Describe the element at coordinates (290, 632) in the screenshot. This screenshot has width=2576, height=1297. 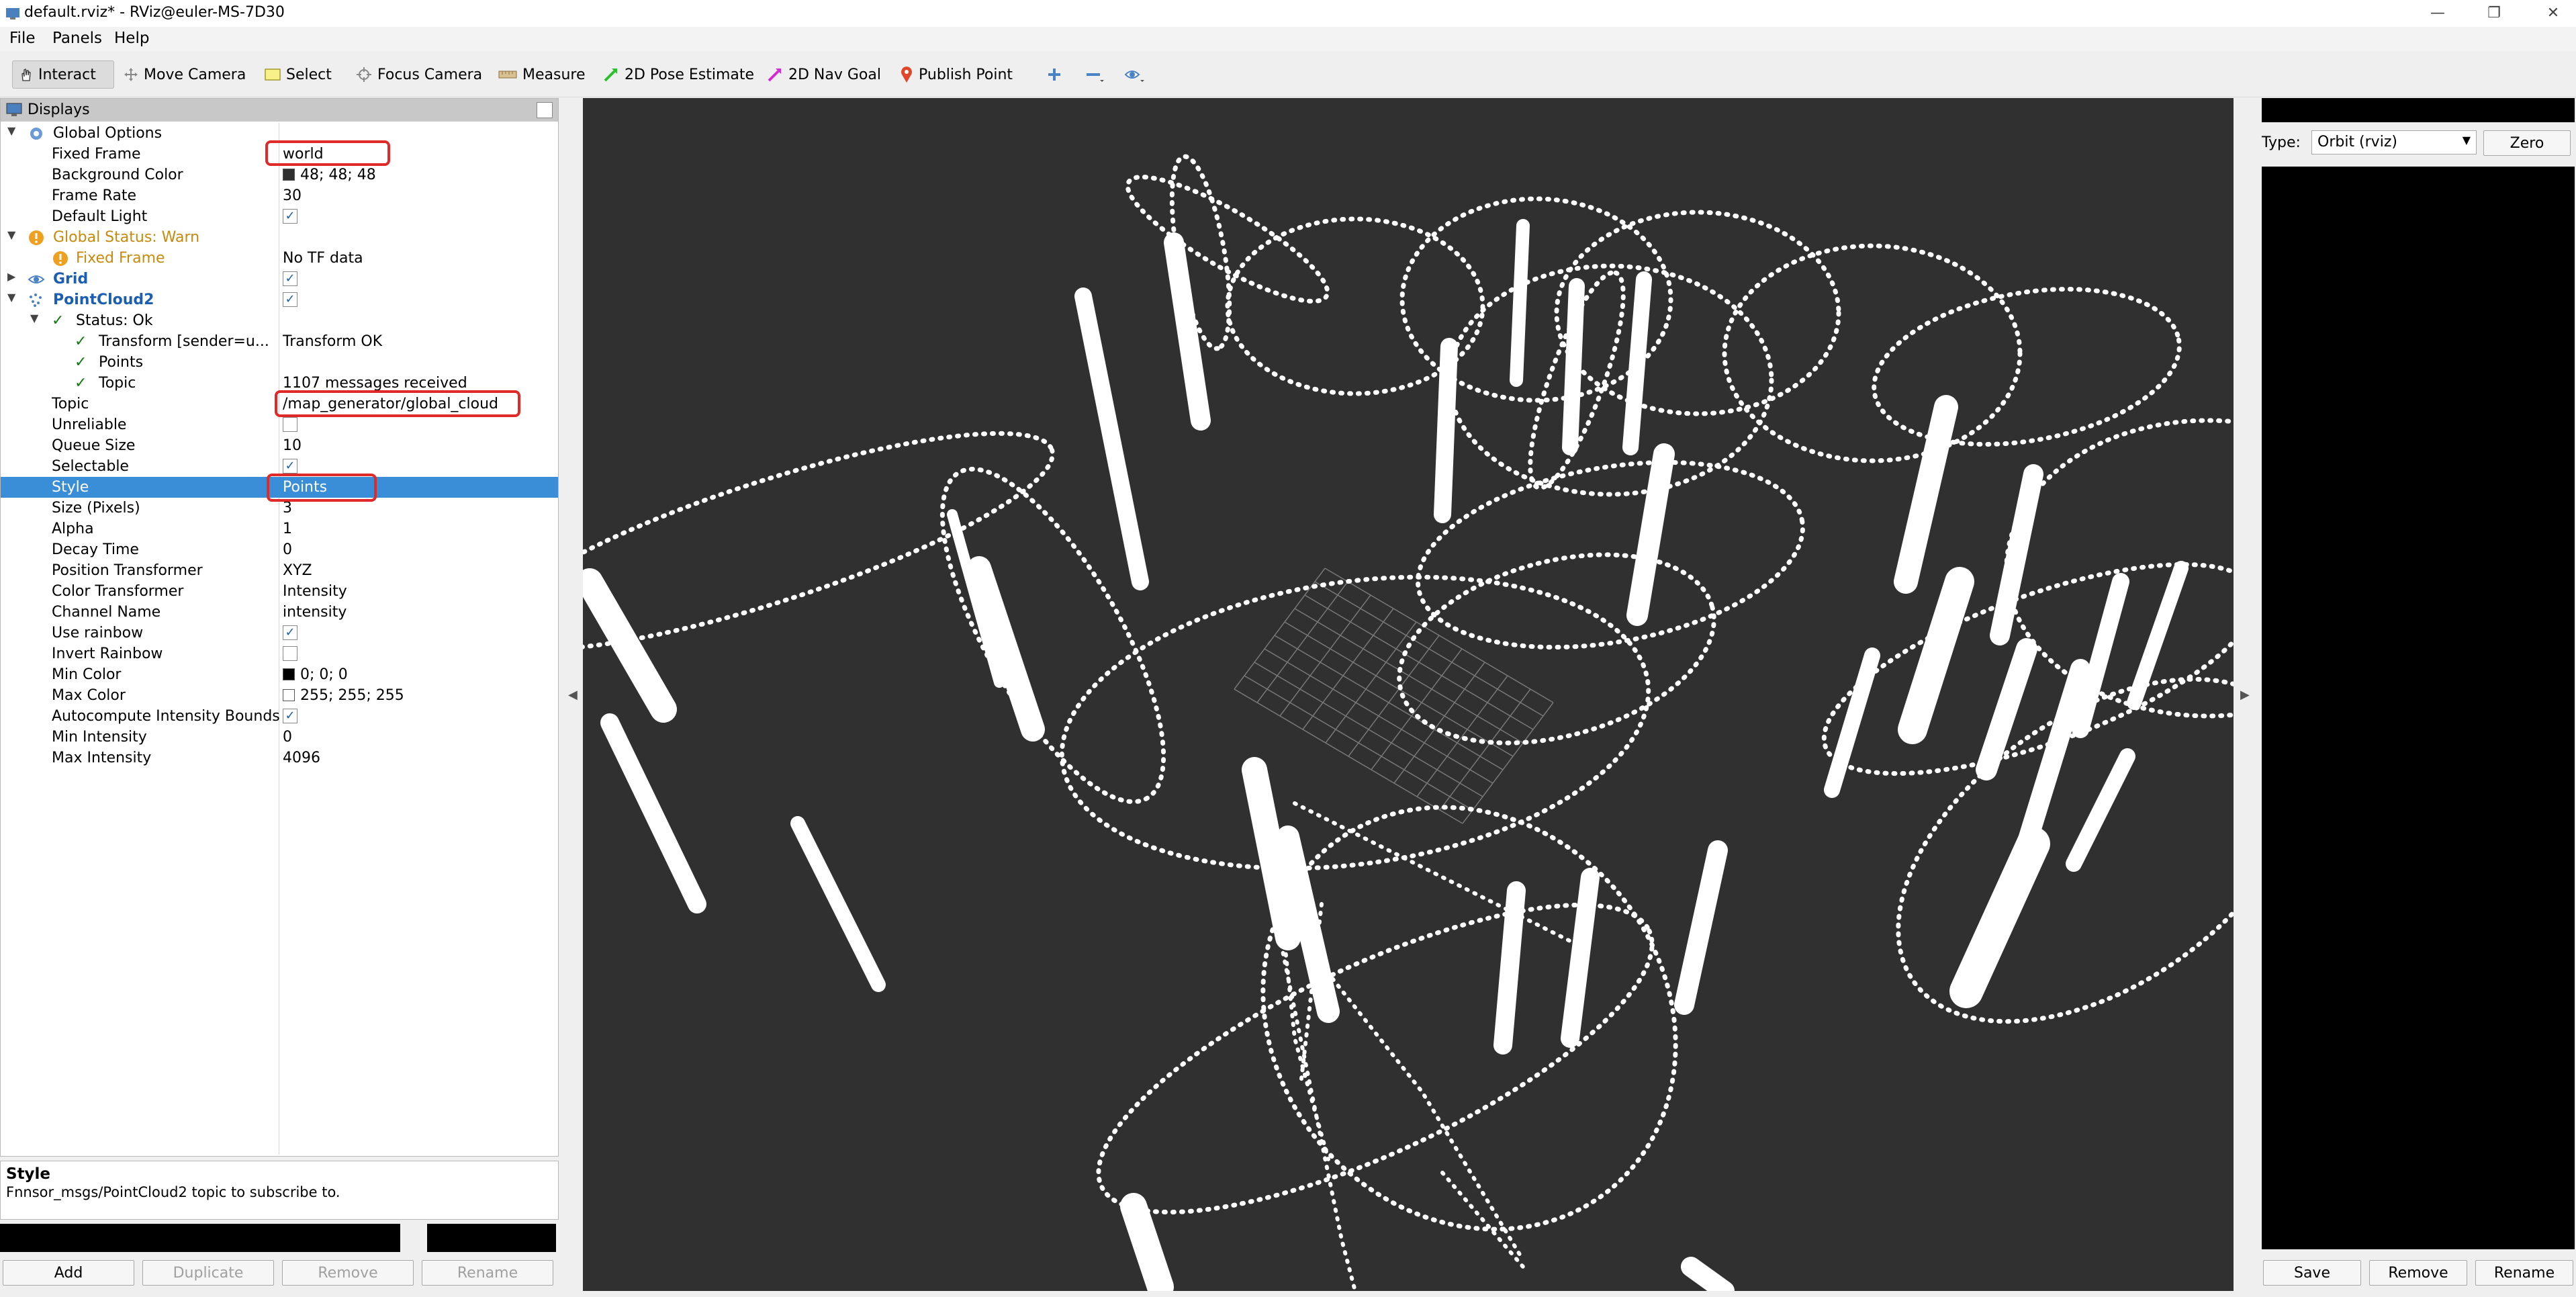
I see `use-rainbow-checkbox: ✓` at that location.